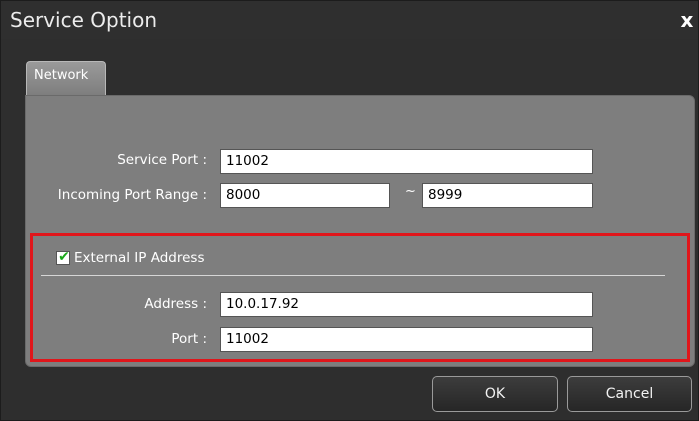  Describe the element at coordinates (406, 161) in the screenshot. I see `service-port-input: 11002` at that location.